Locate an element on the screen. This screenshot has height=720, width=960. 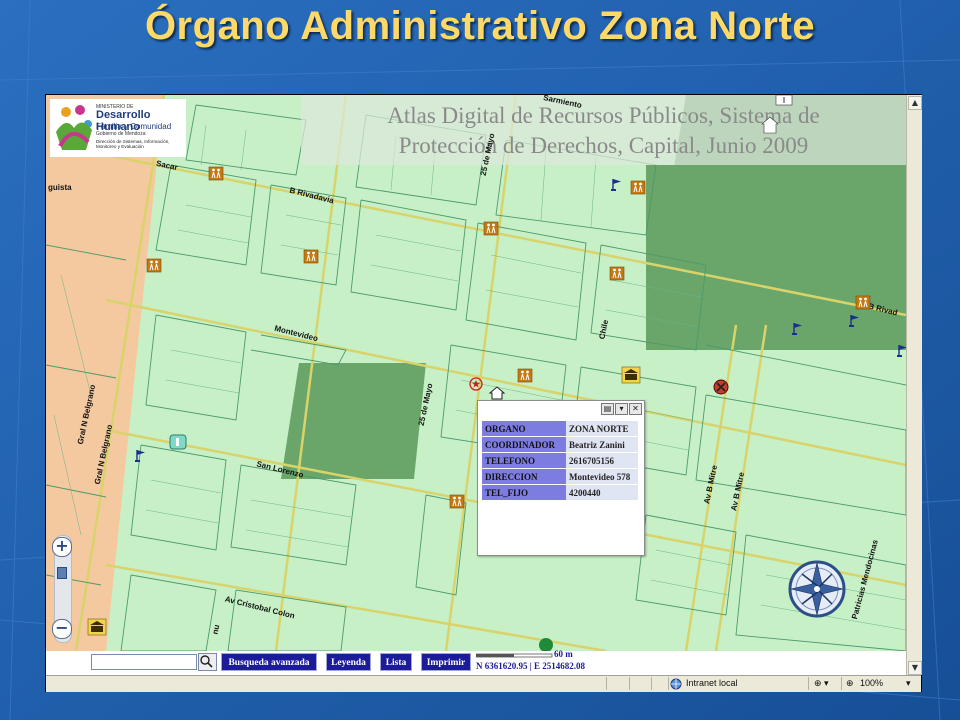
home-marker-icon is located at coordinates (497, 393).